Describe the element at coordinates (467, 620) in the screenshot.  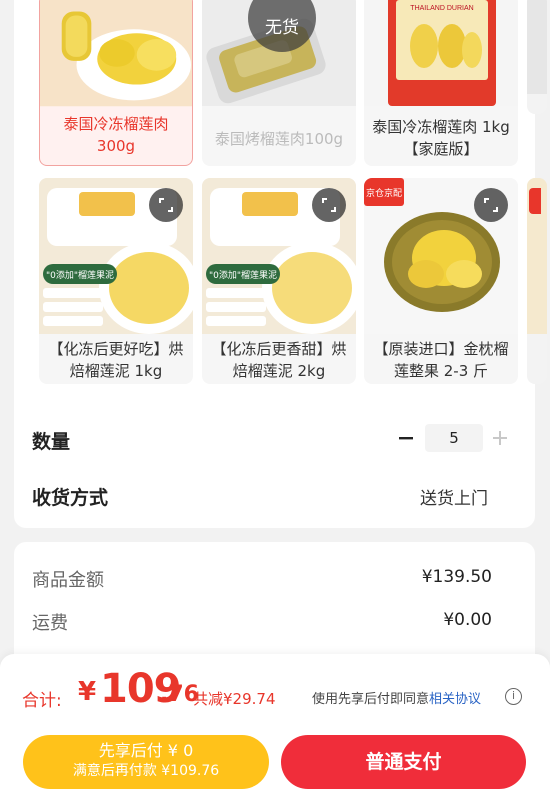
I see `shipping-value: ¥0.00` at that location.